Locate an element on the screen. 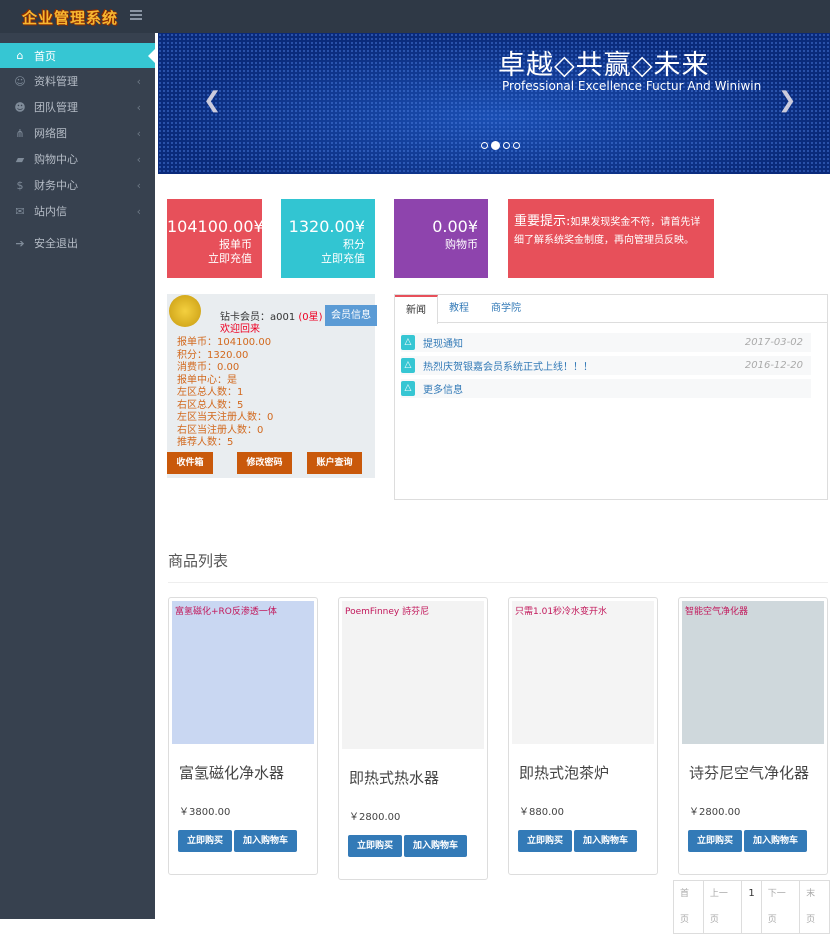 The width and height of the screenshot is (830, 934). tab: 新闻 is located at coordinates (416, 309).